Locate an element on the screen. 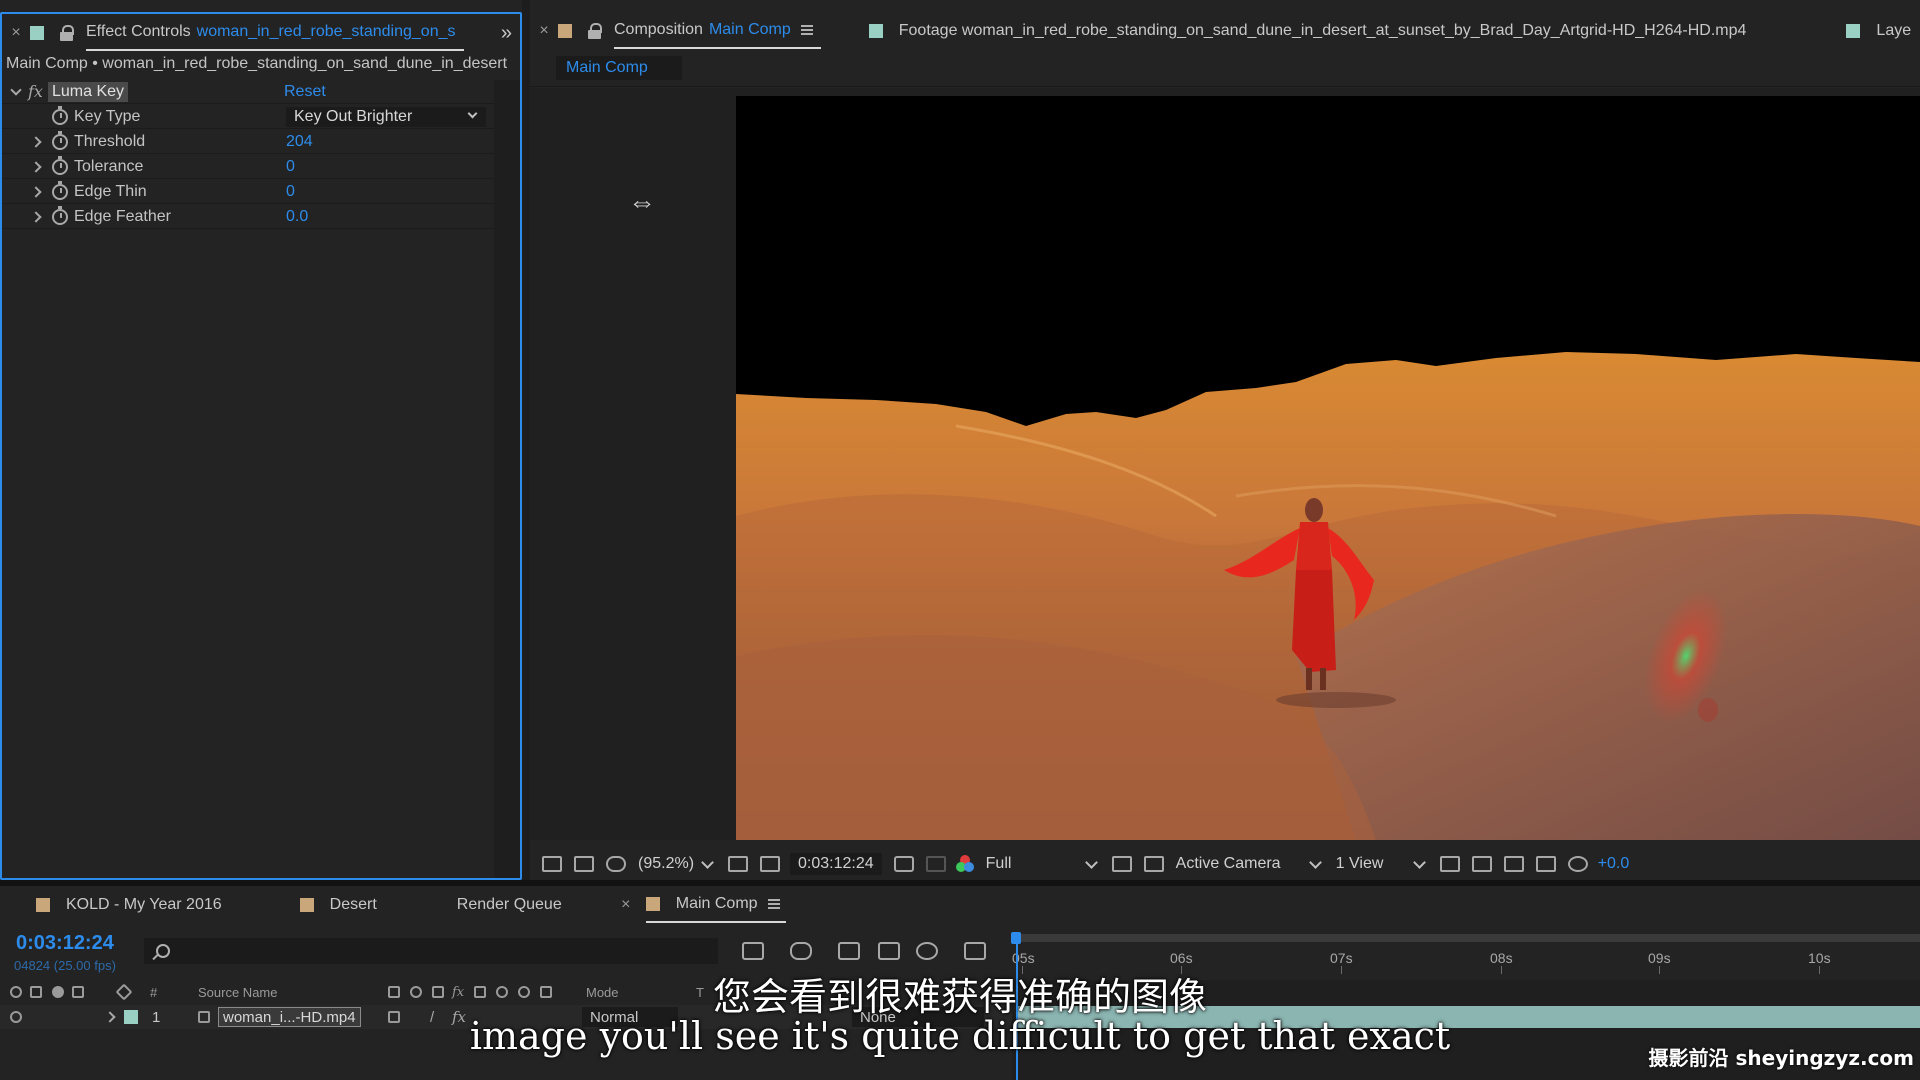  edge-thin-value: 0 is located at coordinates (290, 192).